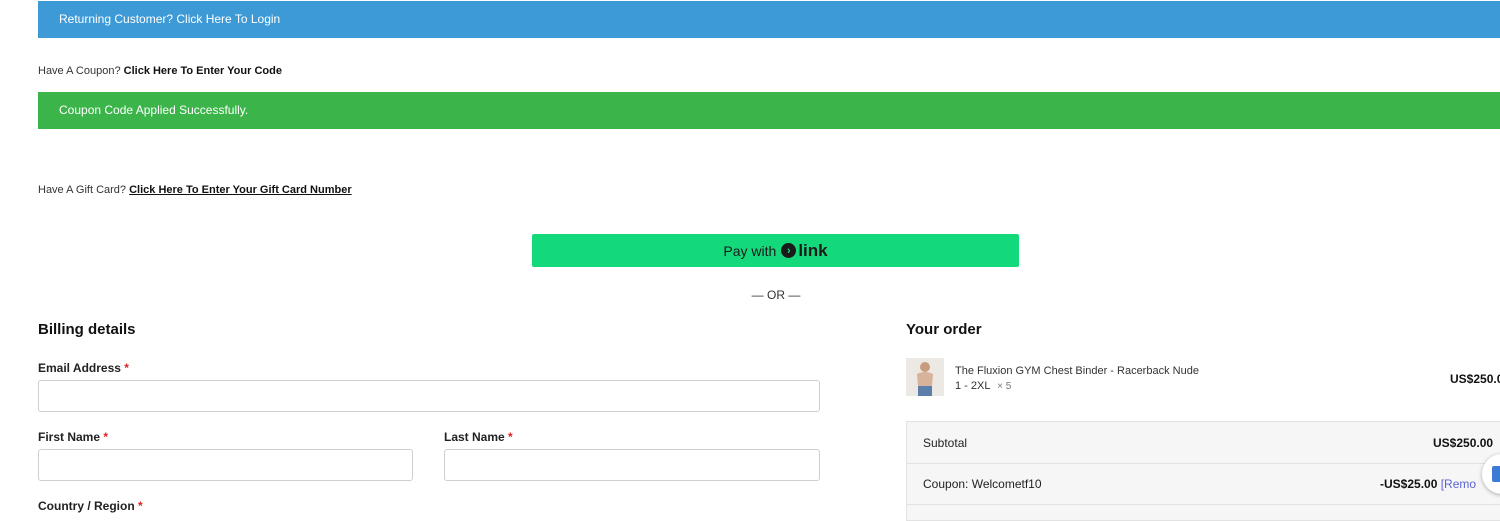 The image size is (1500, 521). Describe the element at coordinates (1409, 484) in the screenshot. I see `coupon-value: -US$25.00` at that location.